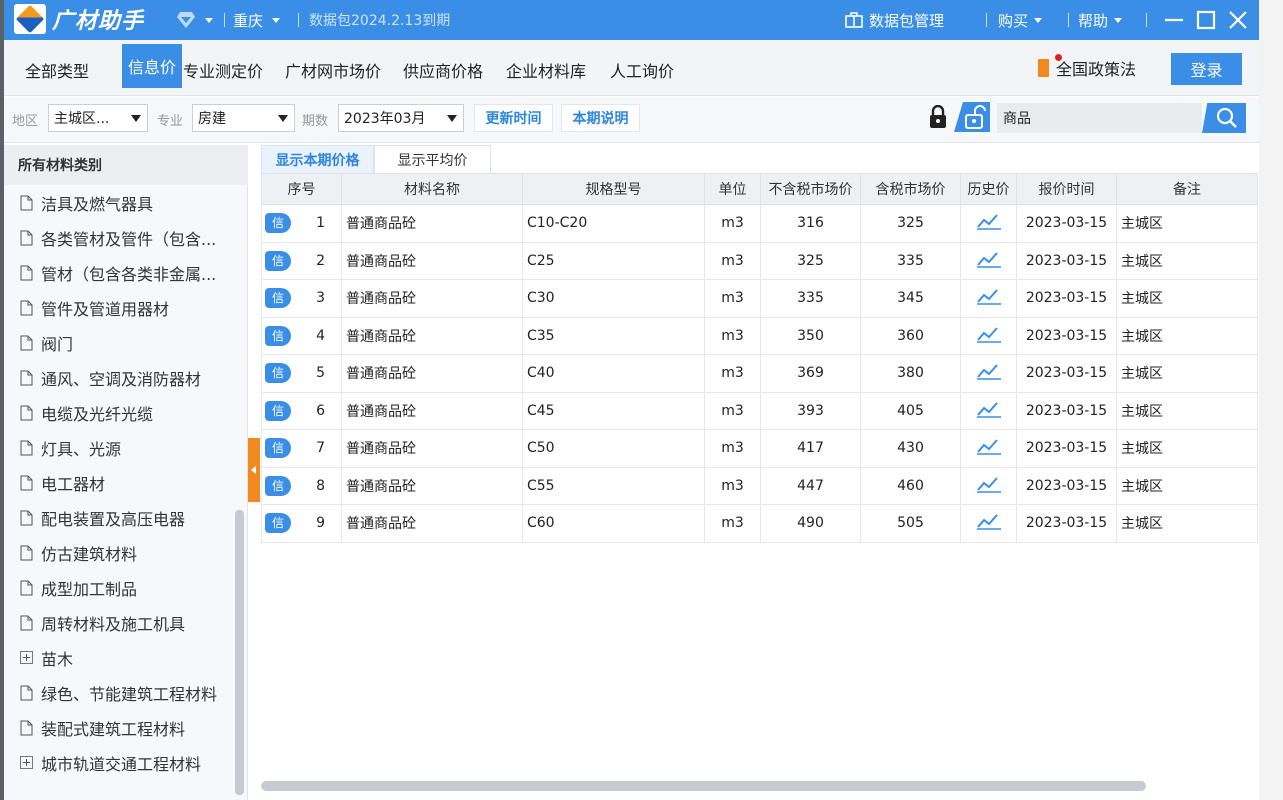 The width and height of the screenshot is (1283, 800). What do you see at coordinates (1021, 20) in the screenshot?
I see `buy-menu: 购买` at bounding box center [1021, 20].